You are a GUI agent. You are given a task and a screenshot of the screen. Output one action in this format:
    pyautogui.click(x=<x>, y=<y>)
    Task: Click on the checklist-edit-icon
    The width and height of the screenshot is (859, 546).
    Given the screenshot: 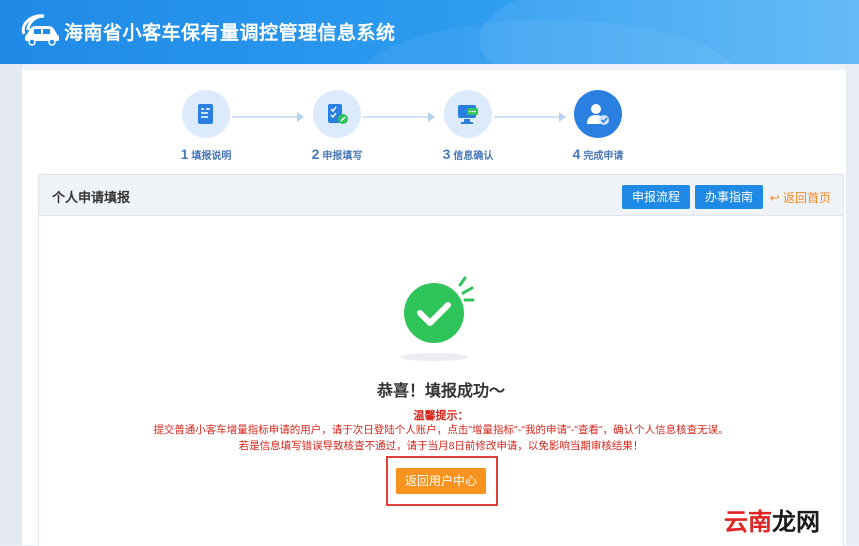 What is the action you would take?
    pyautogui.click(x=338, y=114)
    